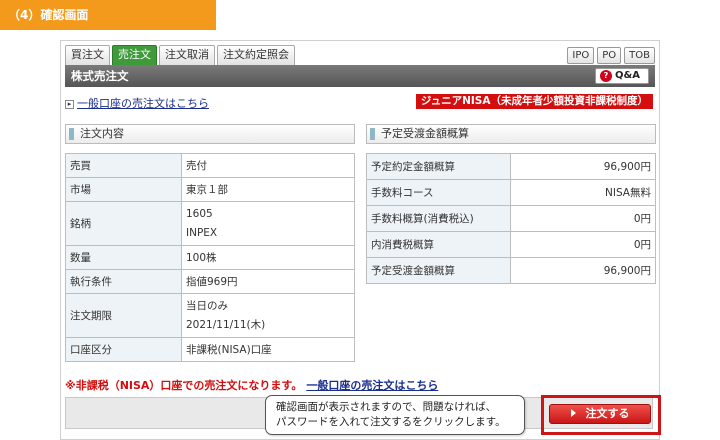  What do you see at coordinates (87, 55) in the screenshot?
I see `tab-buy: 買注文` at bounding box center [87, 55].